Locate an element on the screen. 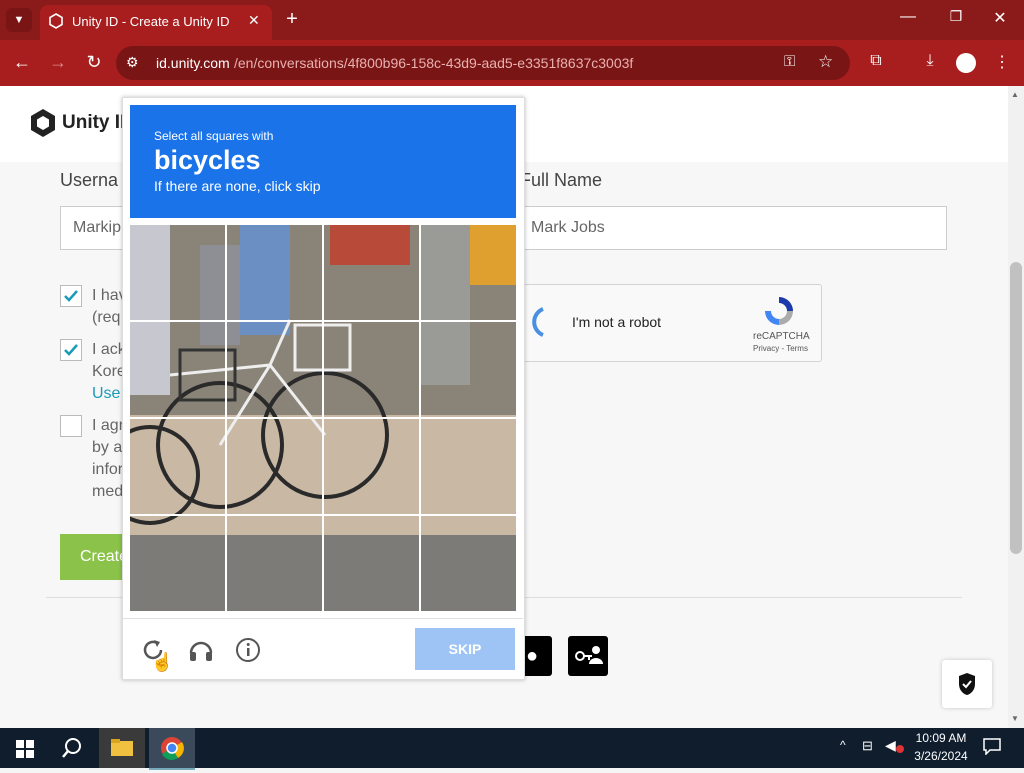 This screenshot has width=1024, height=773. scrollbar-thumb is located at coordinates (1016, 408).